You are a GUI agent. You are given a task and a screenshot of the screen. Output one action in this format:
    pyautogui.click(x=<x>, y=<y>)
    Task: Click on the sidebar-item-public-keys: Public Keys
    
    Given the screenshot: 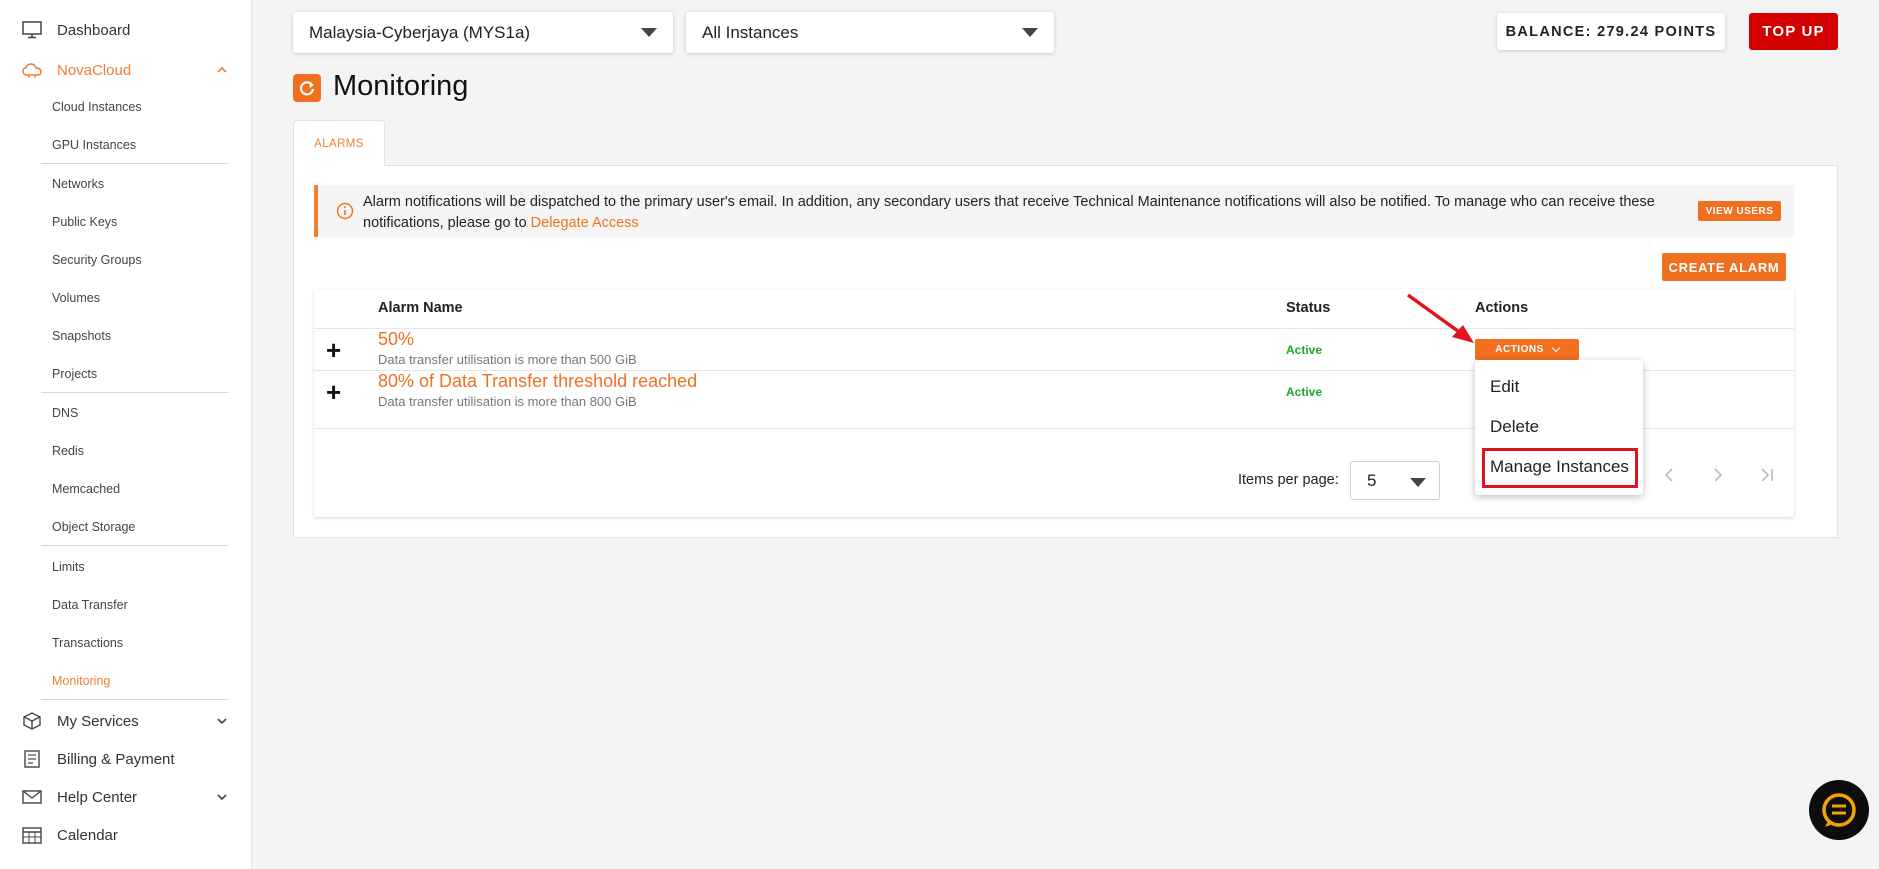 What is the action you would take?
    pyautogui.click(x=134, y=222)
    